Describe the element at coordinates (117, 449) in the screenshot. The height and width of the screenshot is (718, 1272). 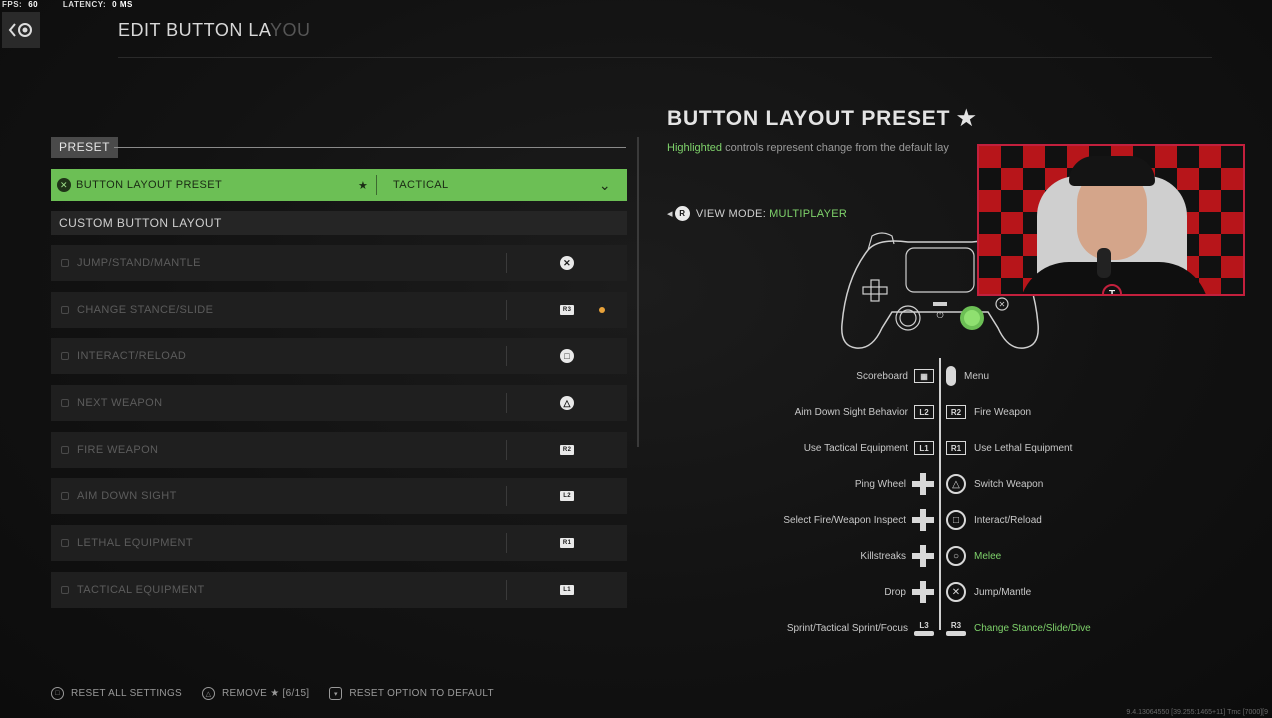
I see `row-label: FIRE WEAPON` at that location.